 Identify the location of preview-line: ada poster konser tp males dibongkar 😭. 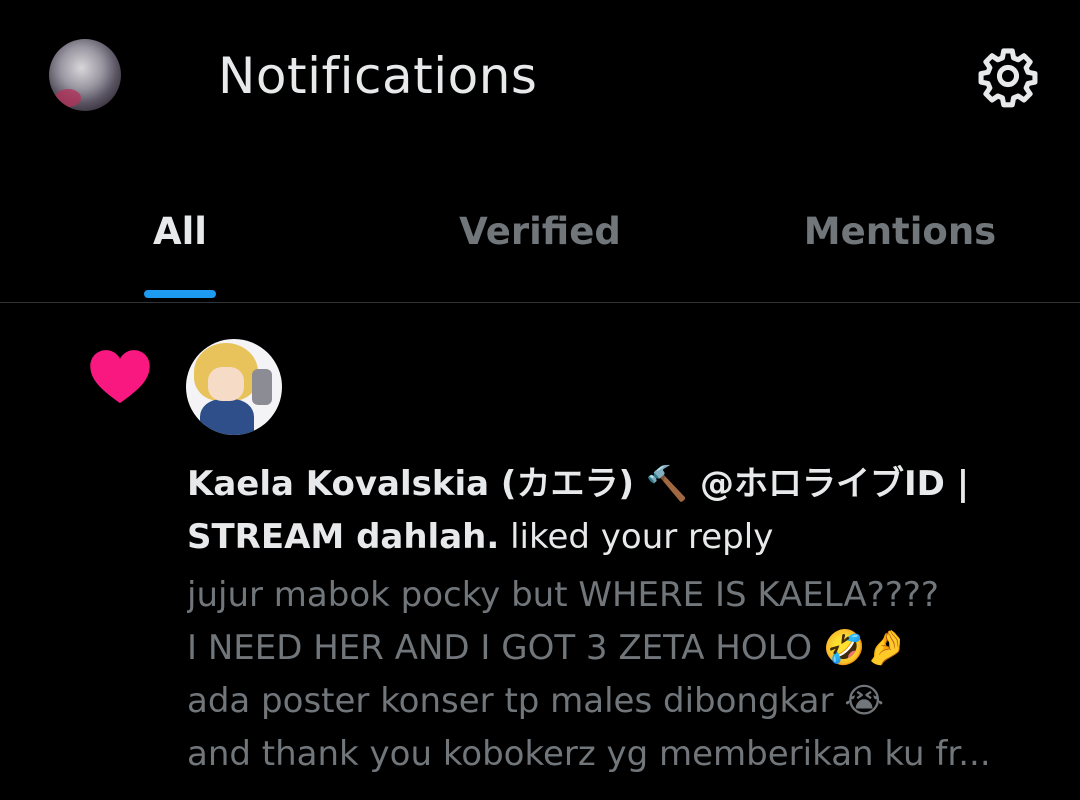
(535, 701).